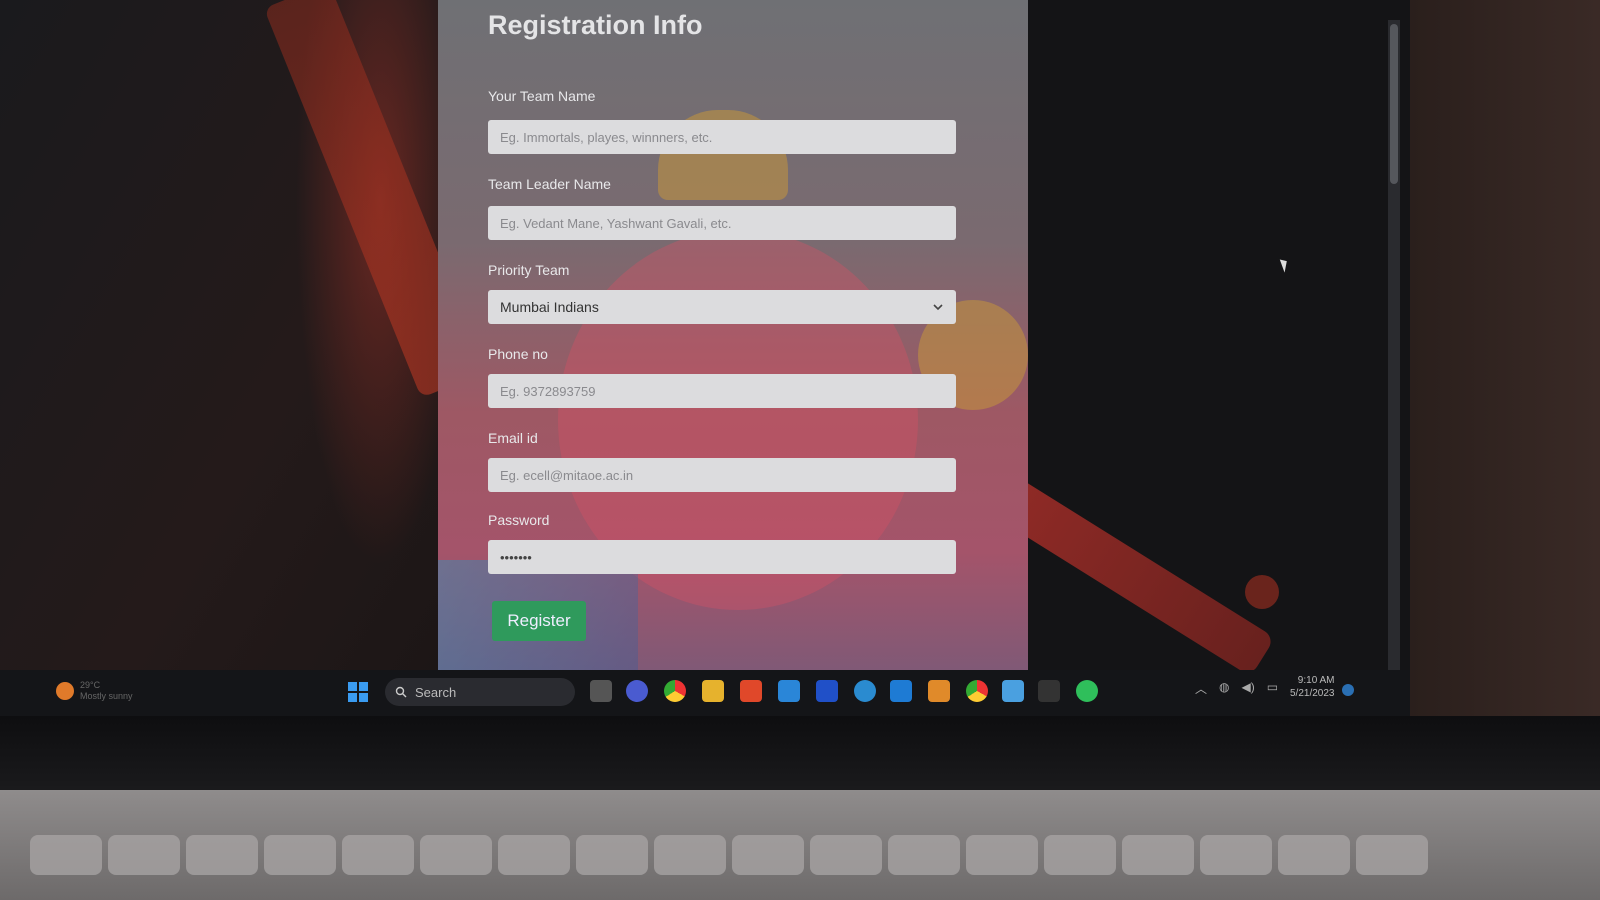 This screenshot has height=900, width=1600. I want to click on team-name-input, so click(722, 137).